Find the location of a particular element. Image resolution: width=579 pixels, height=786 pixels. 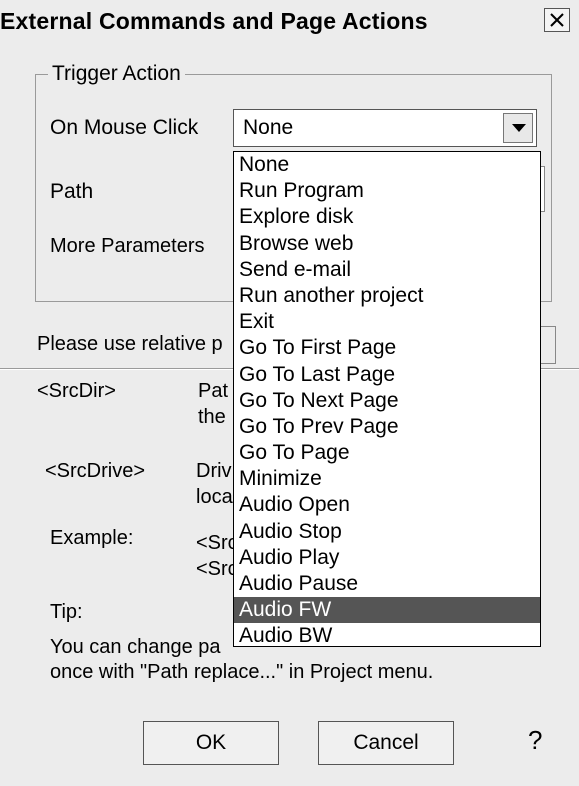

srcdir-token: <SrcDir> is located at coordinates (76, 391).